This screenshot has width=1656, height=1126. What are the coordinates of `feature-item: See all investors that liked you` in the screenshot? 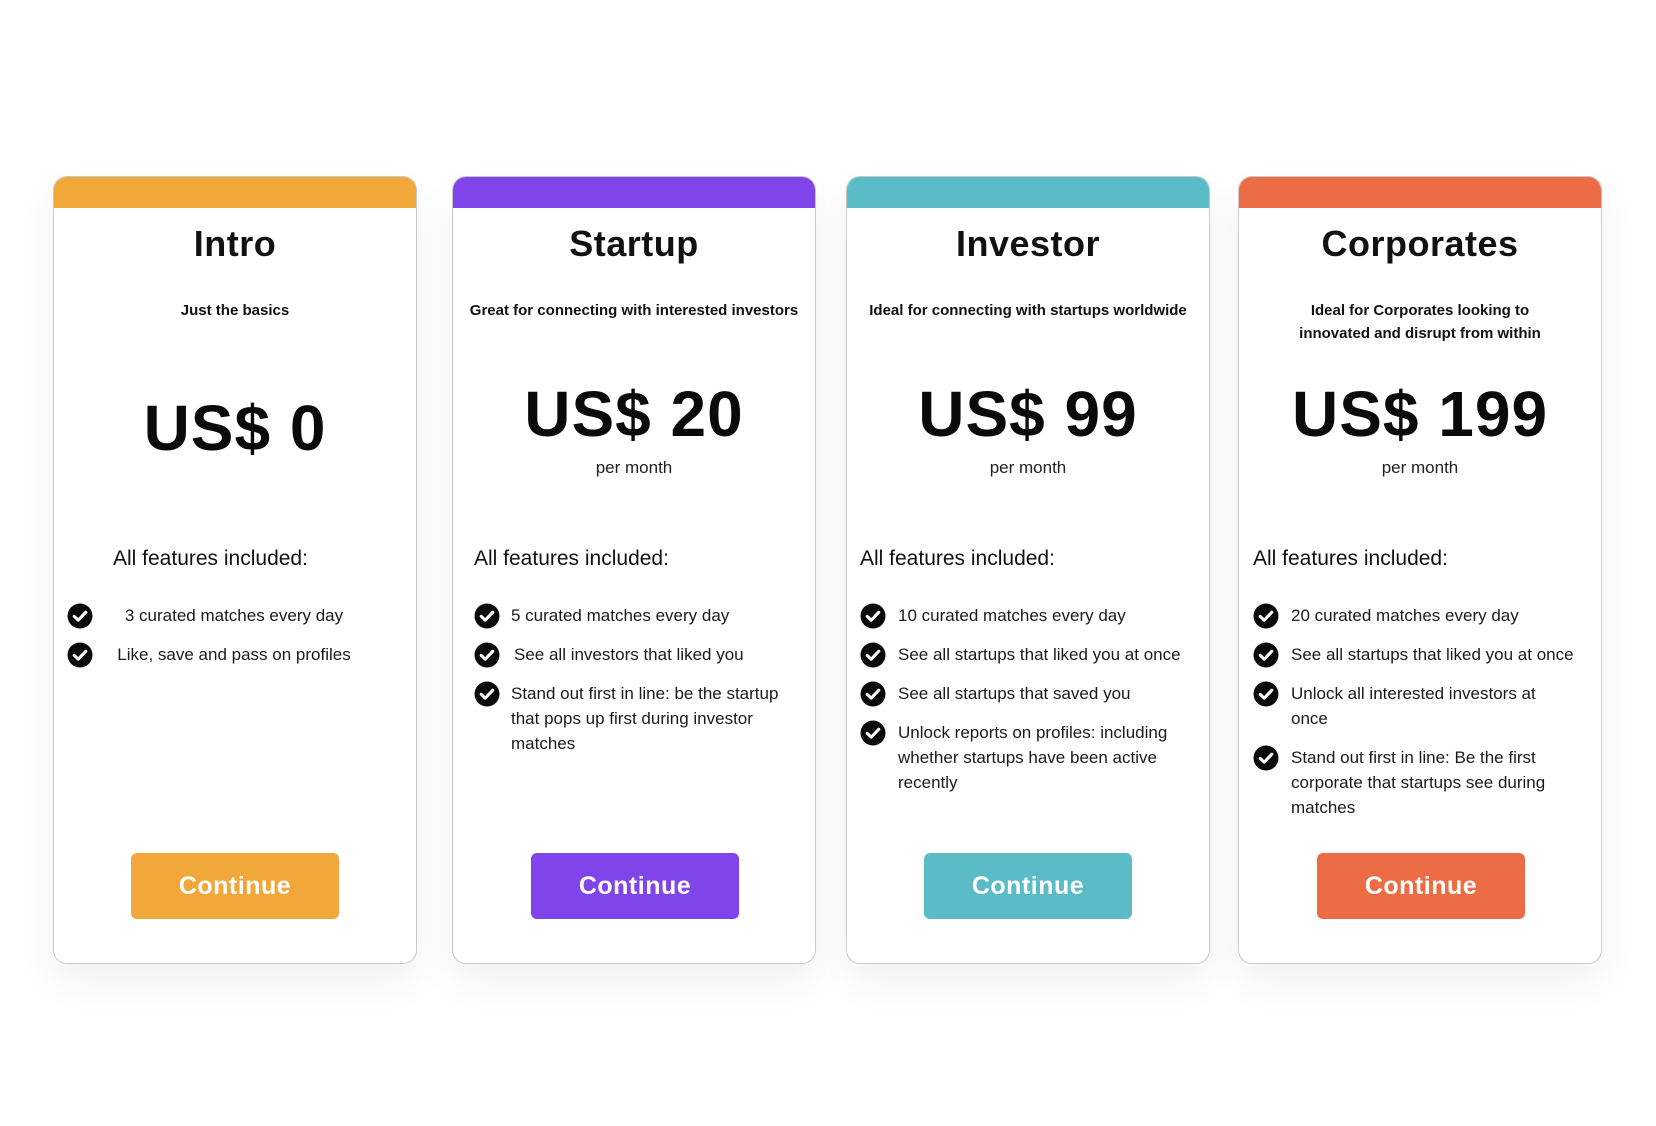 It's located at (629, 655).